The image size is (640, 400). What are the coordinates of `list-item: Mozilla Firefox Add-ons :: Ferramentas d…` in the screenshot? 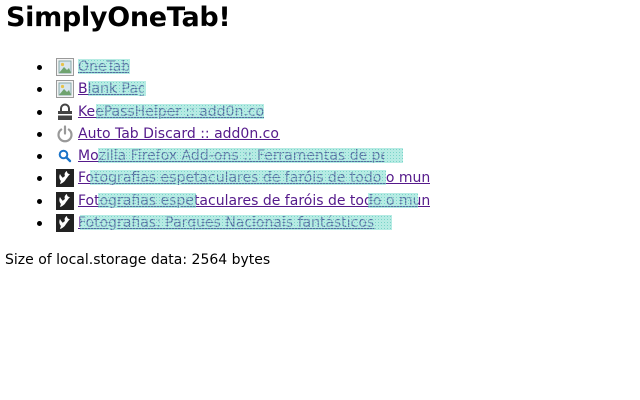 It's located at (320, 156).